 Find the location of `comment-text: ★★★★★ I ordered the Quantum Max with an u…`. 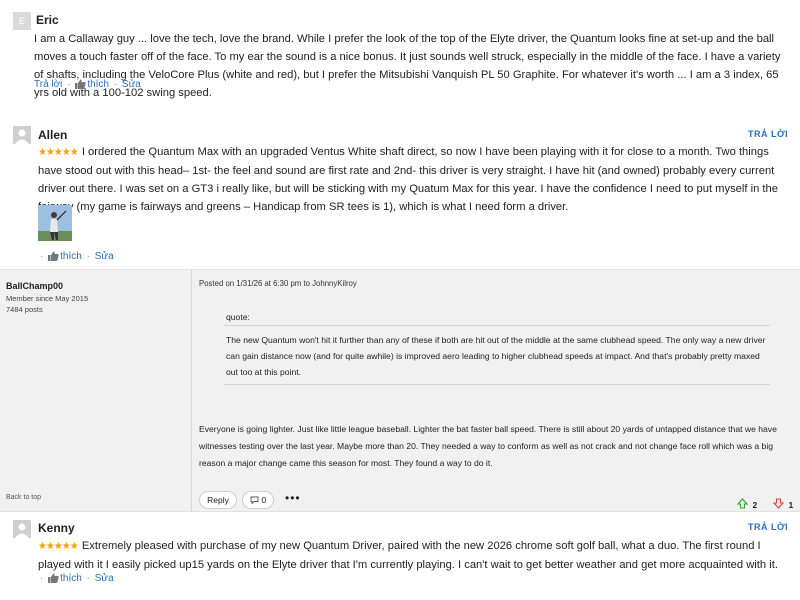

comment-text: ★★★★★ I ordered the Quantum Max with an u… is located at coordinates (414, 179).